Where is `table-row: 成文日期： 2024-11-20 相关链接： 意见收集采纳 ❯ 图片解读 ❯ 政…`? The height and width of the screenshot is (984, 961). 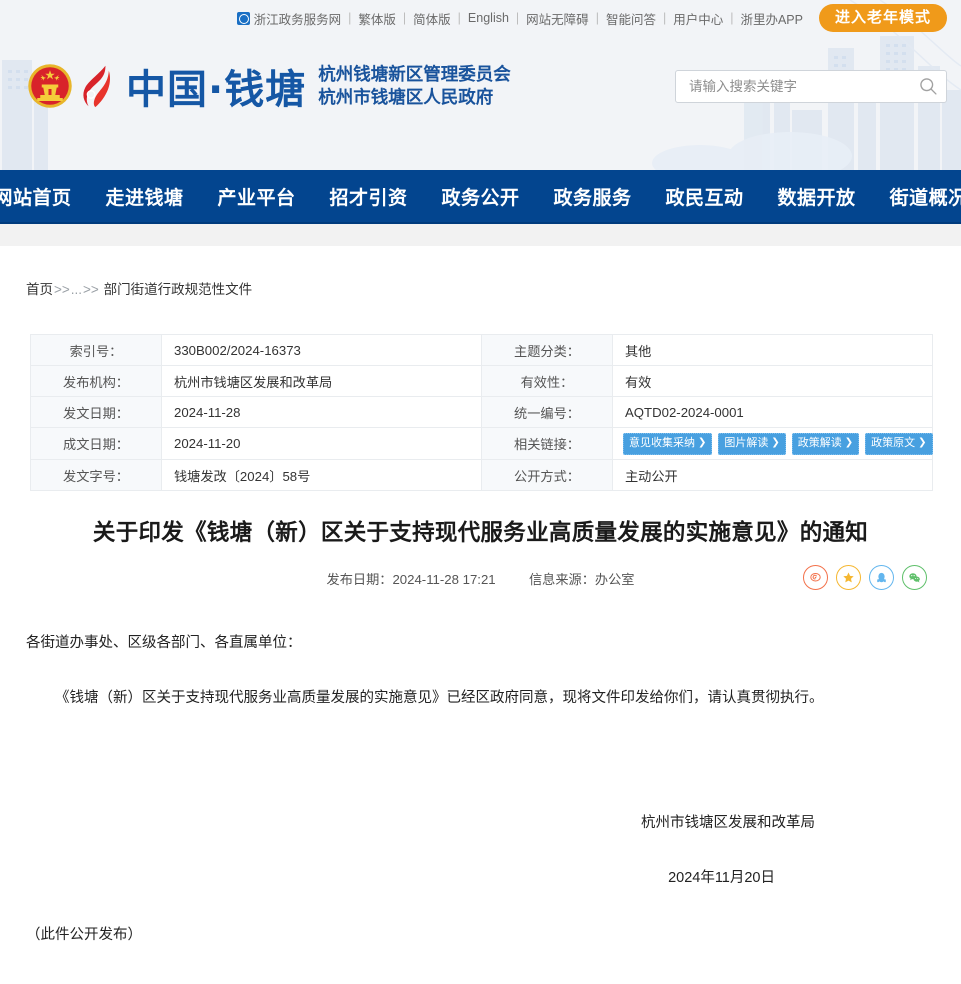 table-row: 成文日期： 2024-11-20 相关链接： 意见收集采纳 ❯ 图片解读 ❯ 政… is located at coordinates (481, 443).